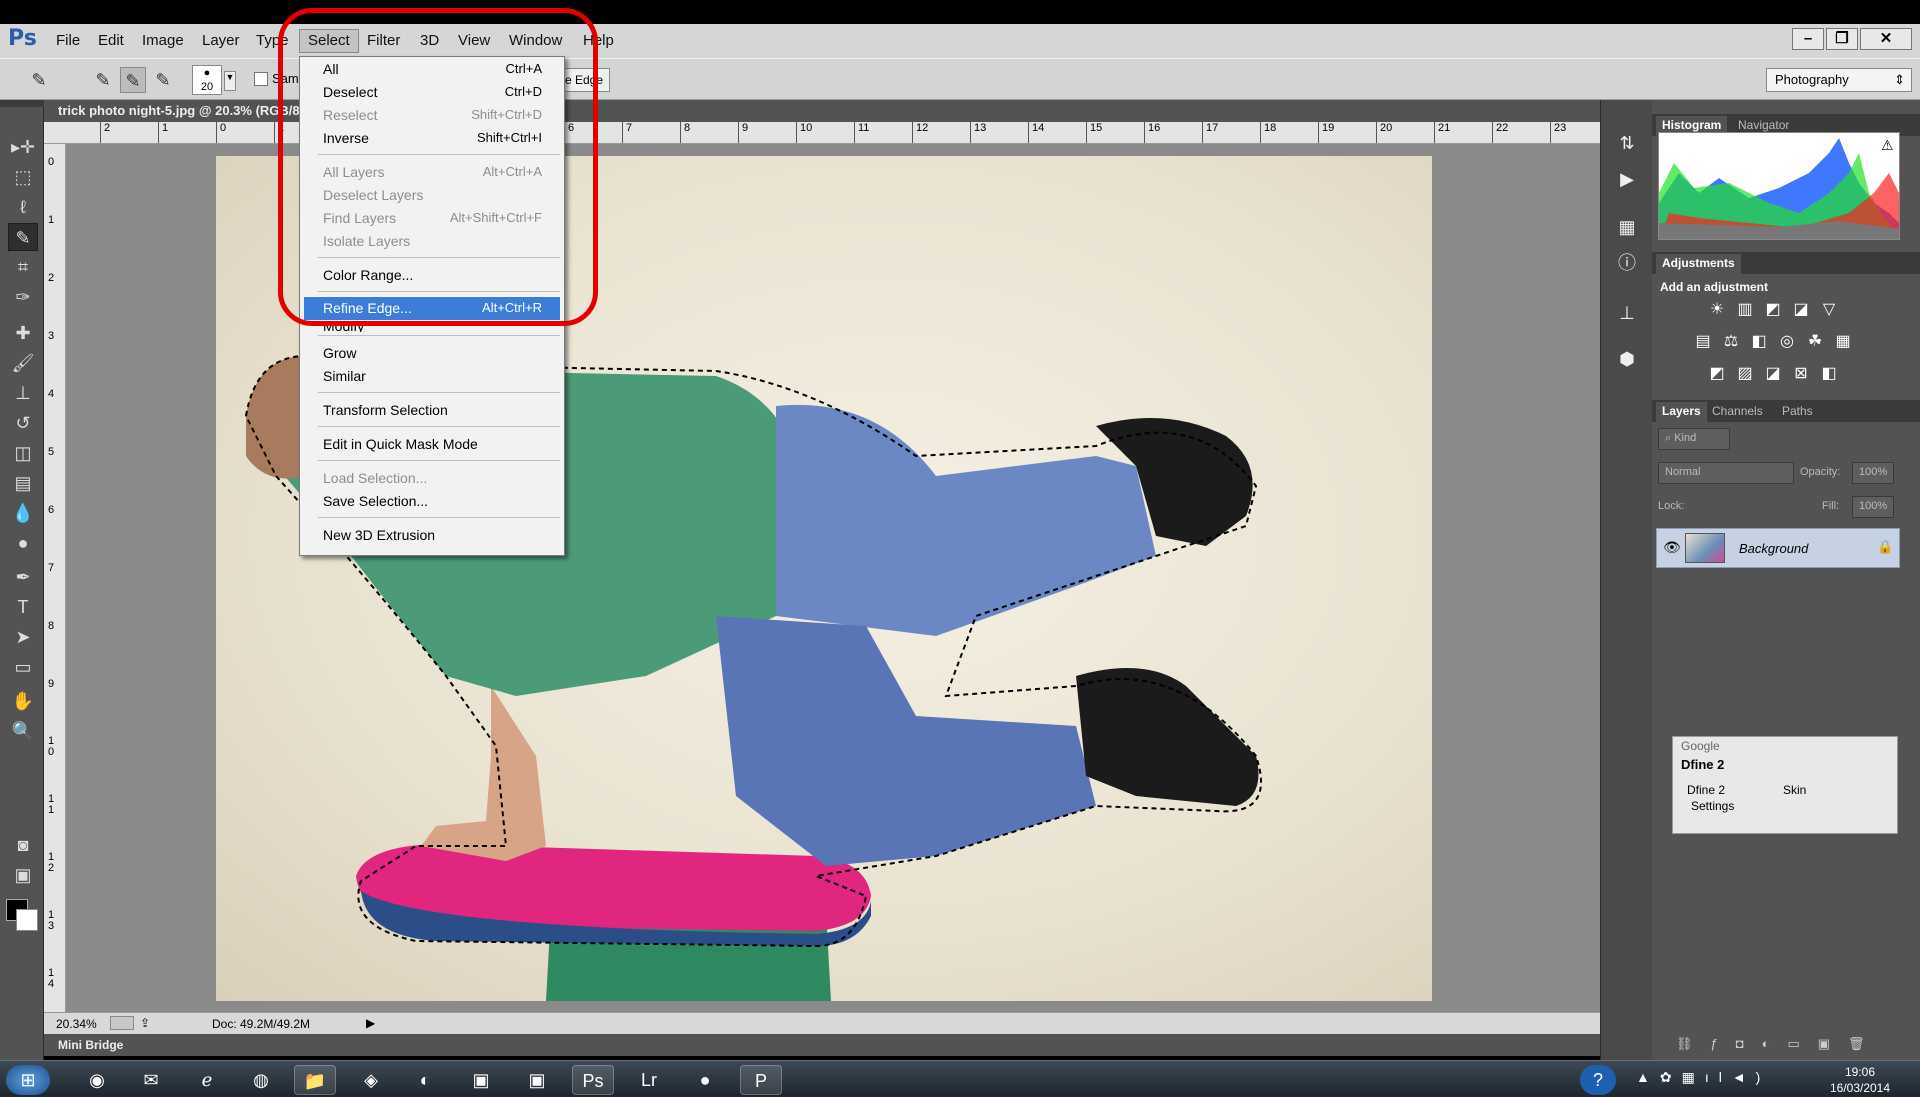  What do you see at coordinates (1886, 39) in the screenshot?
I see `close-button: ✕` at bounding box center [1886, 39].